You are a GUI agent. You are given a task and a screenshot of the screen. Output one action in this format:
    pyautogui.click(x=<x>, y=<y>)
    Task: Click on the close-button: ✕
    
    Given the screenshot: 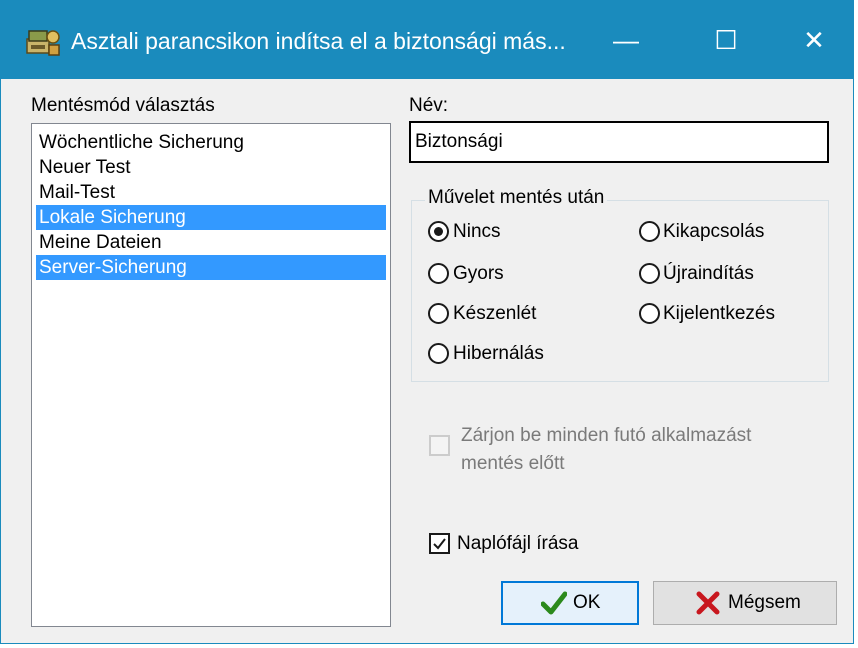 What is the action you would take?
    pyautogui.click(x=814, y=40)
    